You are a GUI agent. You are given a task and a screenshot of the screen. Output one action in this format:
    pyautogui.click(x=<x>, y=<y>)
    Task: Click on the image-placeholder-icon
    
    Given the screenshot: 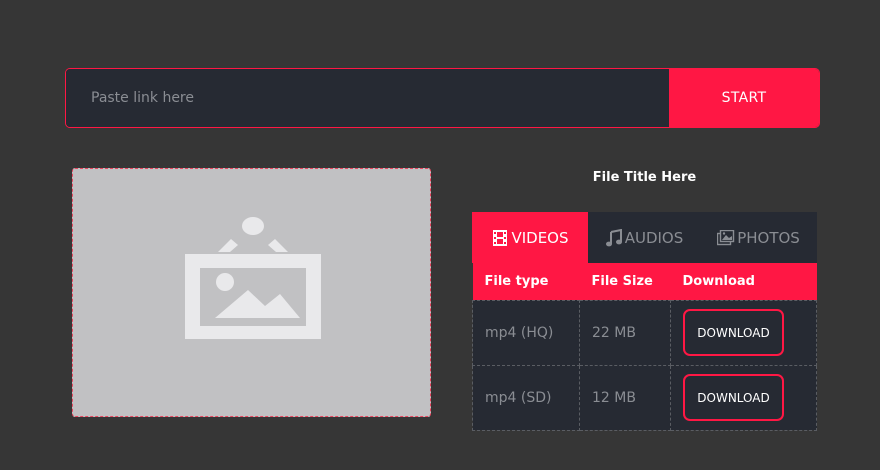 What is the action you would take?
    pyautogui.click(x=253, y=278)
    